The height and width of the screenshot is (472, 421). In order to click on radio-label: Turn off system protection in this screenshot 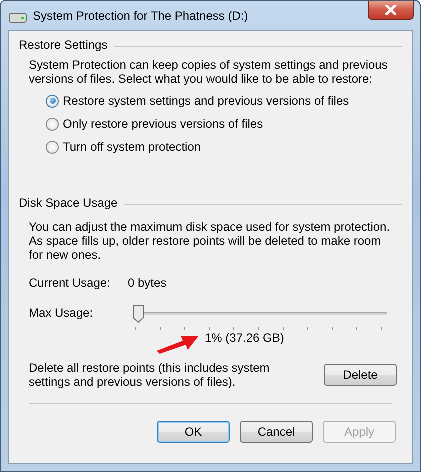, I will do `click(132, 147)`.